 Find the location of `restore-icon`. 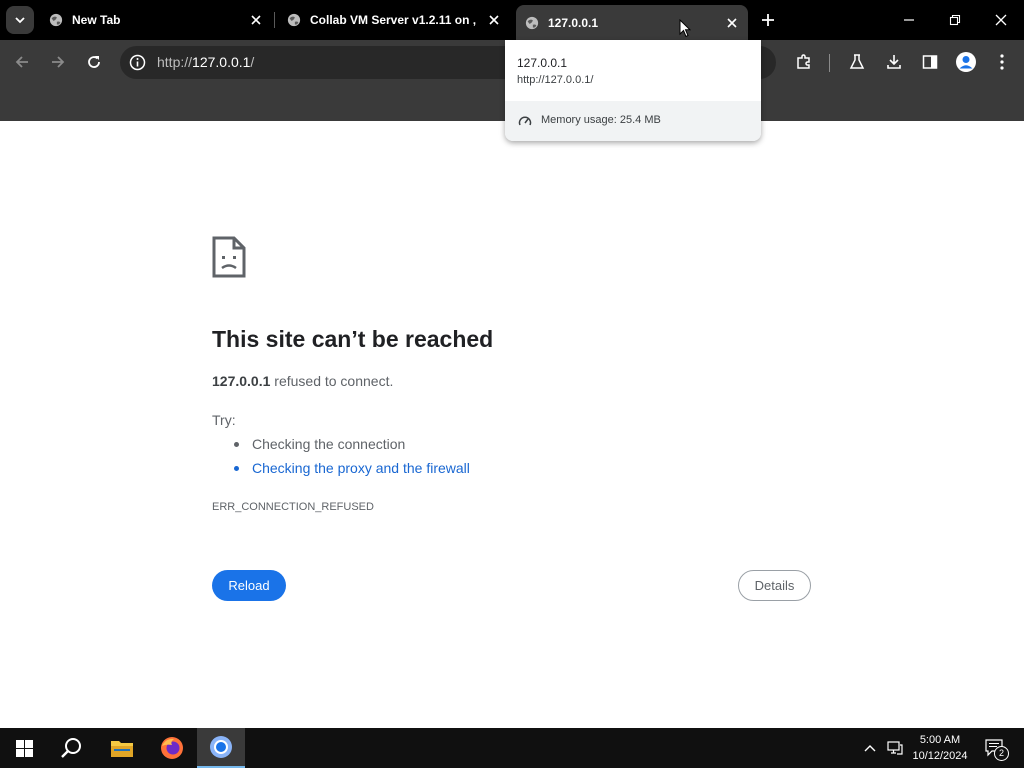

restore-icon is located at coordinates (955, 20).